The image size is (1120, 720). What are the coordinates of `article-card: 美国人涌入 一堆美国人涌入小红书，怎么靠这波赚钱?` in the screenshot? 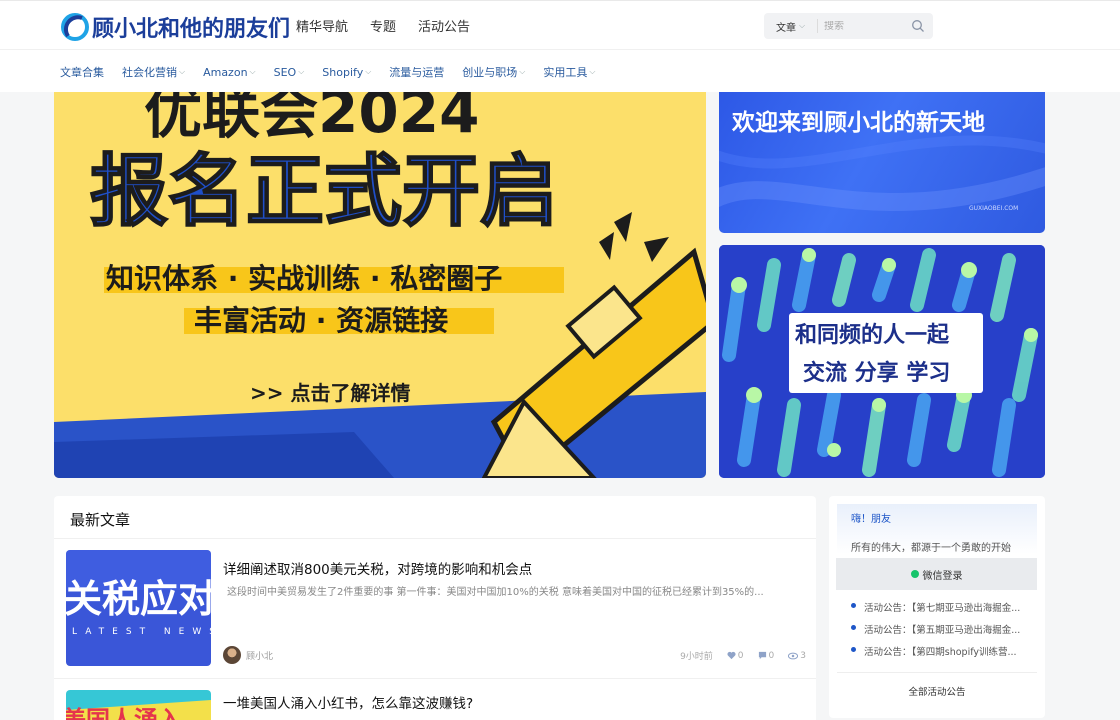 It's located at (436, 705).